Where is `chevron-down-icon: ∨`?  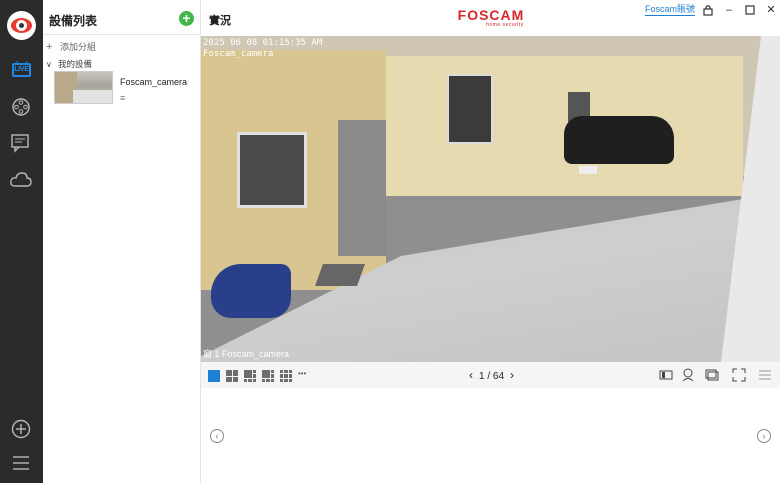
chevron-down-icon: ∨ is located at coordinates (49, 64).